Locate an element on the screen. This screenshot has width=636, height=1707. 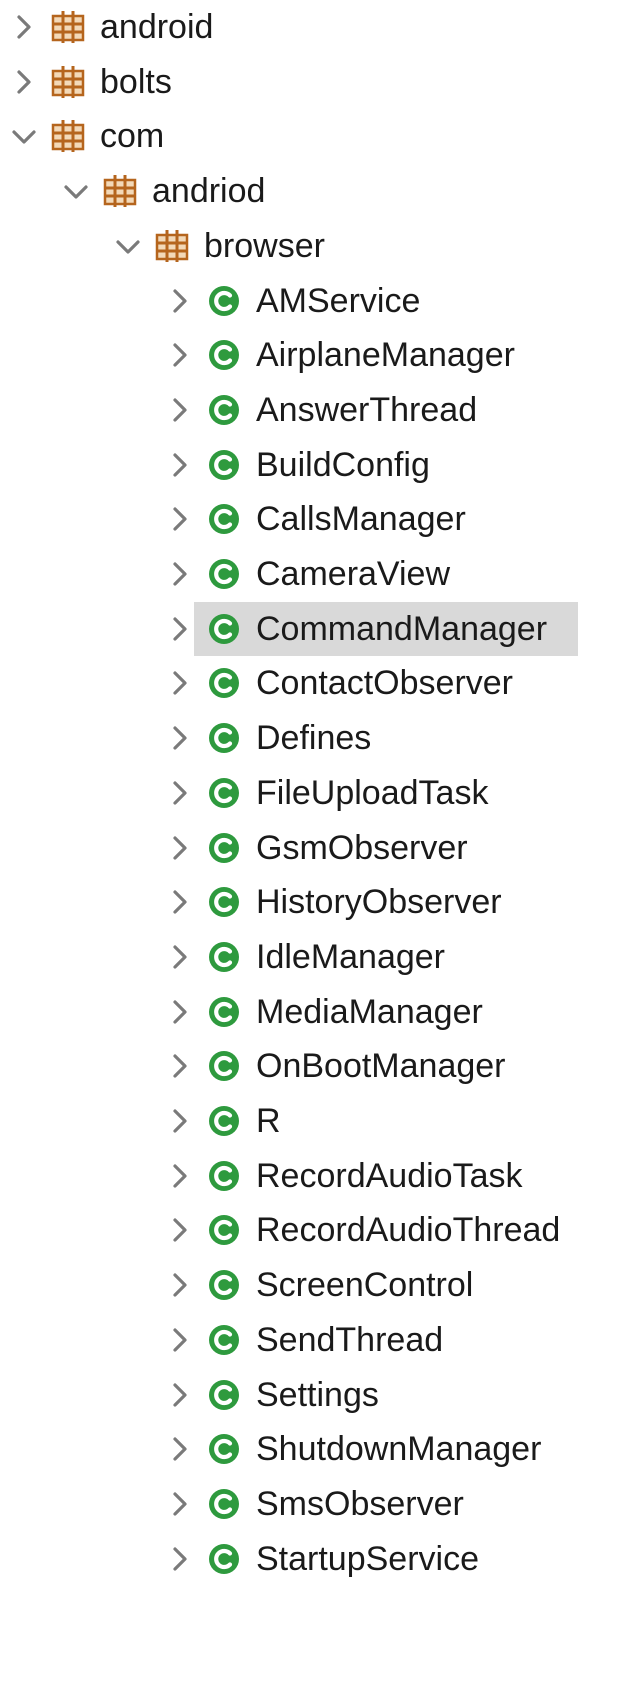
tree-item-onbootmanager: OnBootManager is located at coordinates (253, 1066).